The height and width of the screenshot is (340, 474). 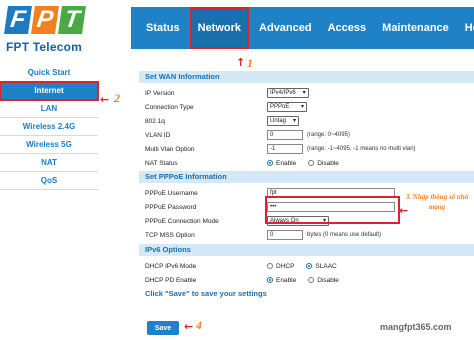 What do you see at coordinates (361, 149) in the screenshot?
I see `multi-vlan-hint: (range: -1~4095, -1 means no multi vlan)` at bounding box center [361, 149].